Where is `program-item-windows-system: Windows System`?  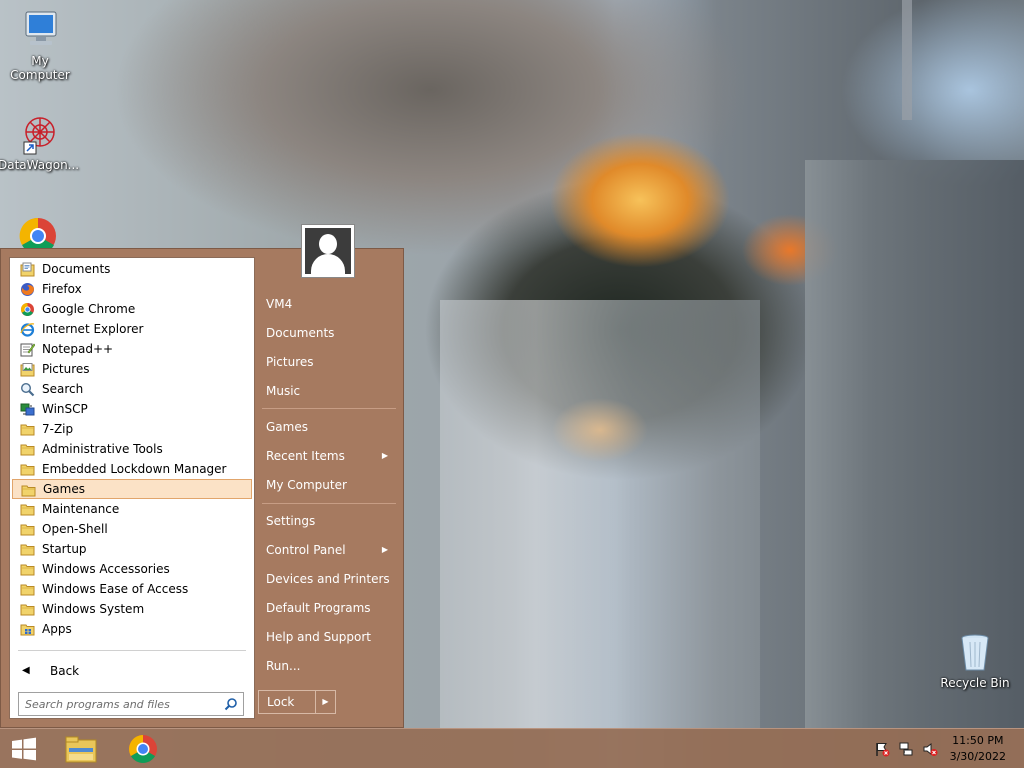
program-item-windows-system: Windows System is located at coordinates (132, 609).